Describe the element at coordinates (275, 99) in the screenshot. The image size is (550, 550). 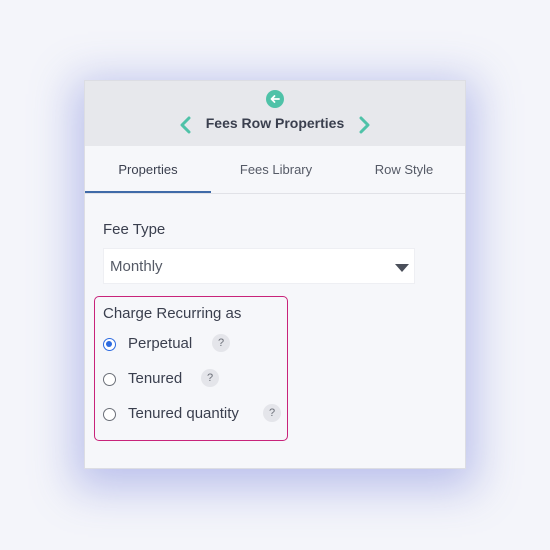
I see `arrow-left-circle-icon` at that location.